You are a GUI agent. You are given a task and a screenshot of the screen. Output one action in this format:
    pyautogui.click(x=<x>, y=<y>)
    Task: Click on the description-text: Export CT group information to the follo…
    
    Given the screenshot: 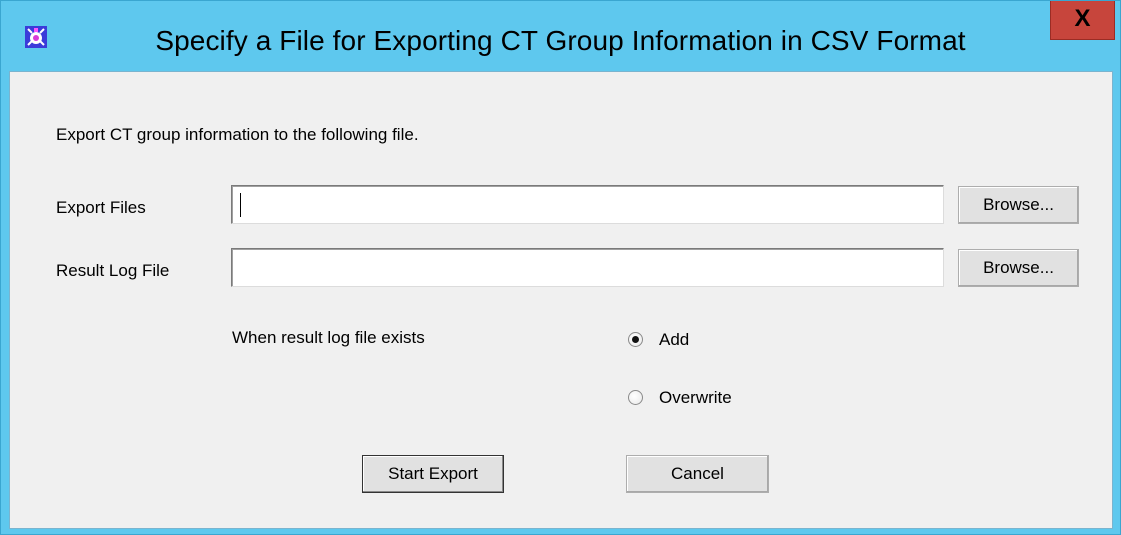 What is the action you would take?
    pyautogui.click(x=237, y=134)
    